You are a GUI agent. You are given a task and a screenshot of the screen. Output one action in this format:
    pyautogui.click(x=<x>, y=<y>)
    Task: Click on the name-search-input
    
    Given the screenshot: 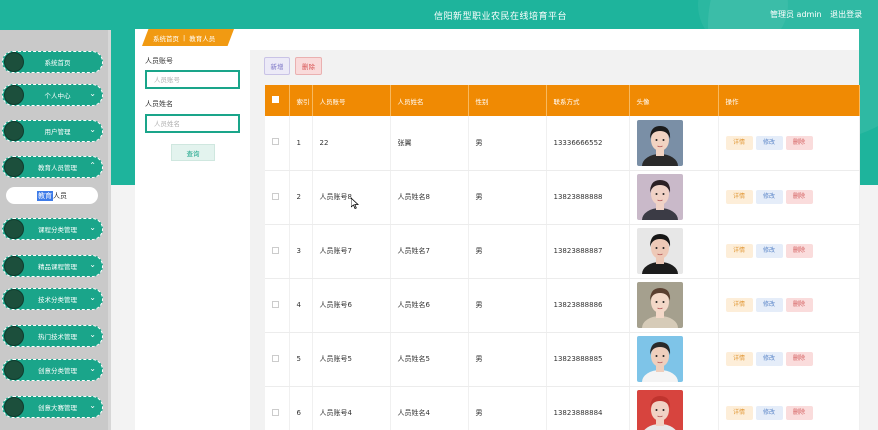 What is the action you would take?
    pyautogui.click(x=192, y=123)
    